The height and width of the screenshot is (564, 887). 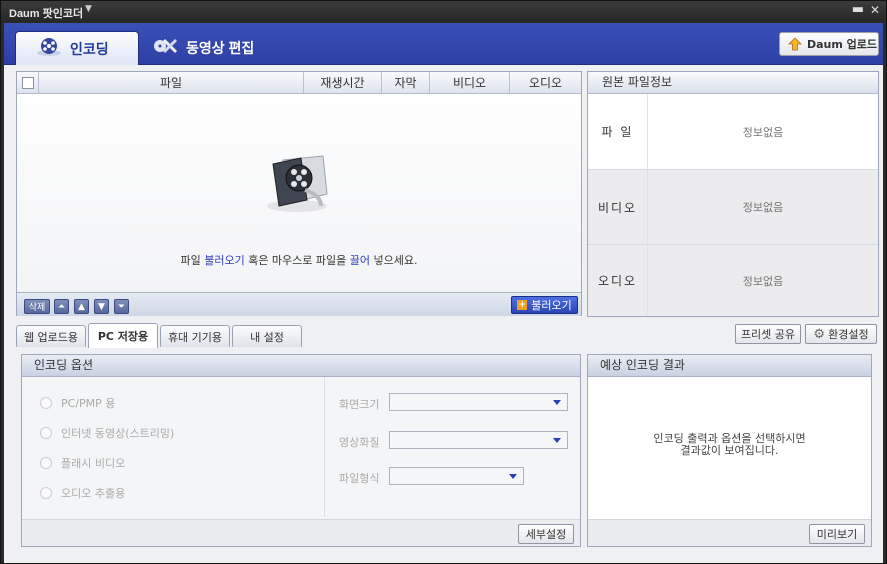 I want to click on radio-streaming-label: 인터넷 동영상(스트리밍), so click(x=118, y=433).